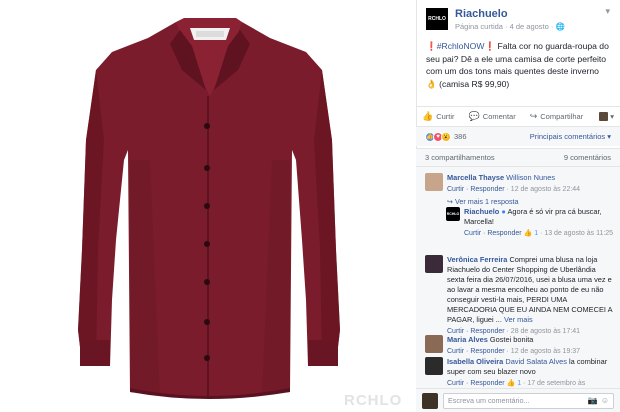 This screenshot has height=412, width=620. Describe the element at coordinates (562, 116) in the screenshot. I see `share-label: Compartilhar` at that location.